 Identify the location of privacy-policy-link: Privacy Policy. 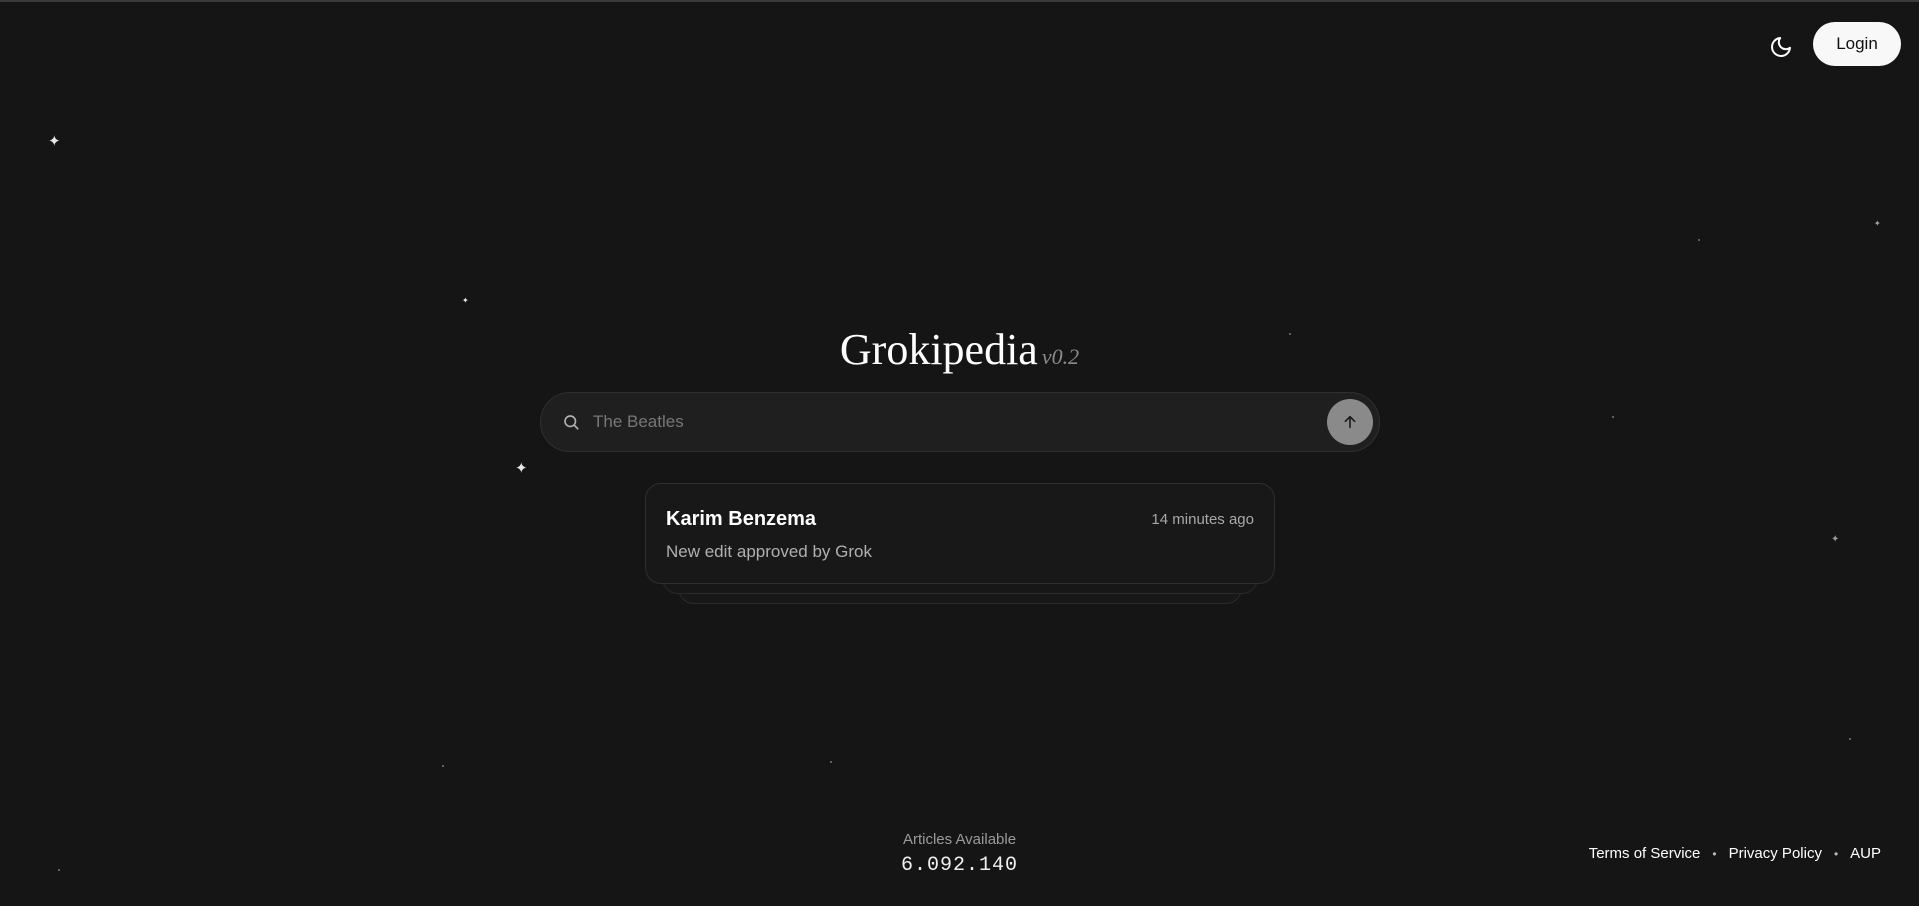
(1775, 853).